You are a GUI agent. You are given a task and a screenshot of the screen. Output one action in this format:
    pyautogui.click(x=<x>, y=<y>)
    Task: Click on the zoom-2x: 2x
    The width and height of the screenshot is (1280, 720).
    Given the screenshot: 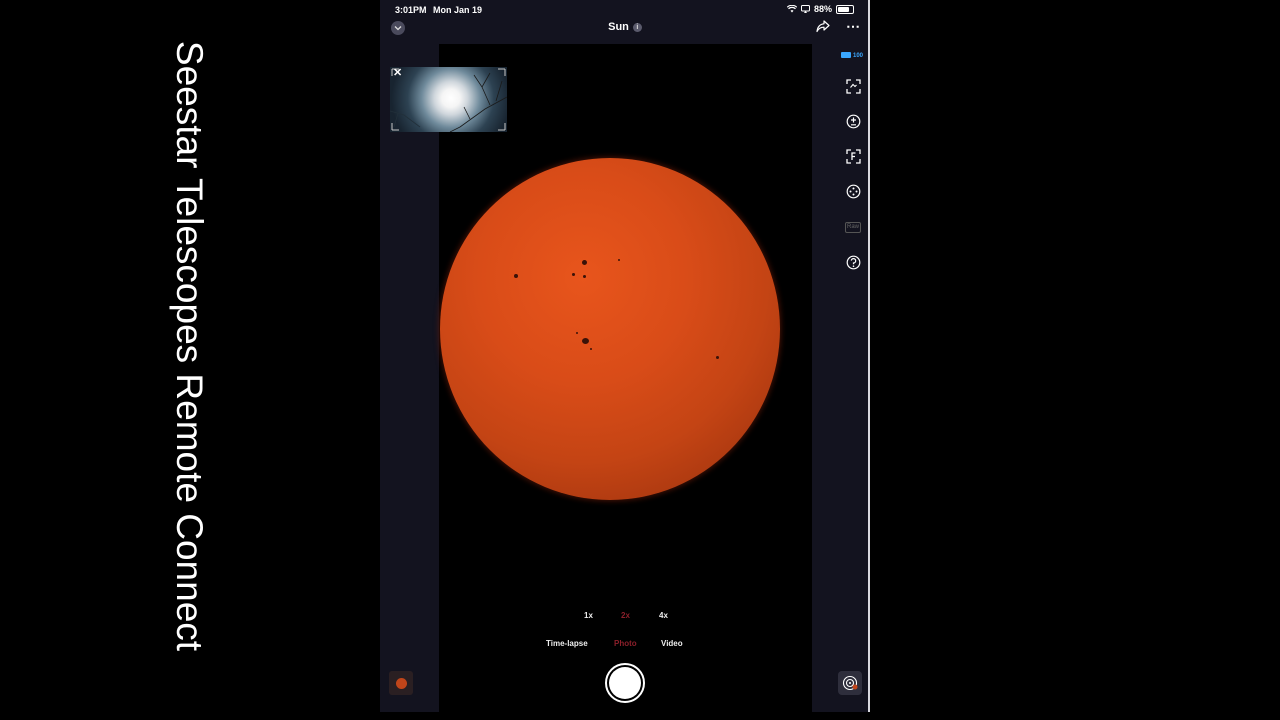 What is the action you would take?
    pyautogui.click(x=625, y=615)
    